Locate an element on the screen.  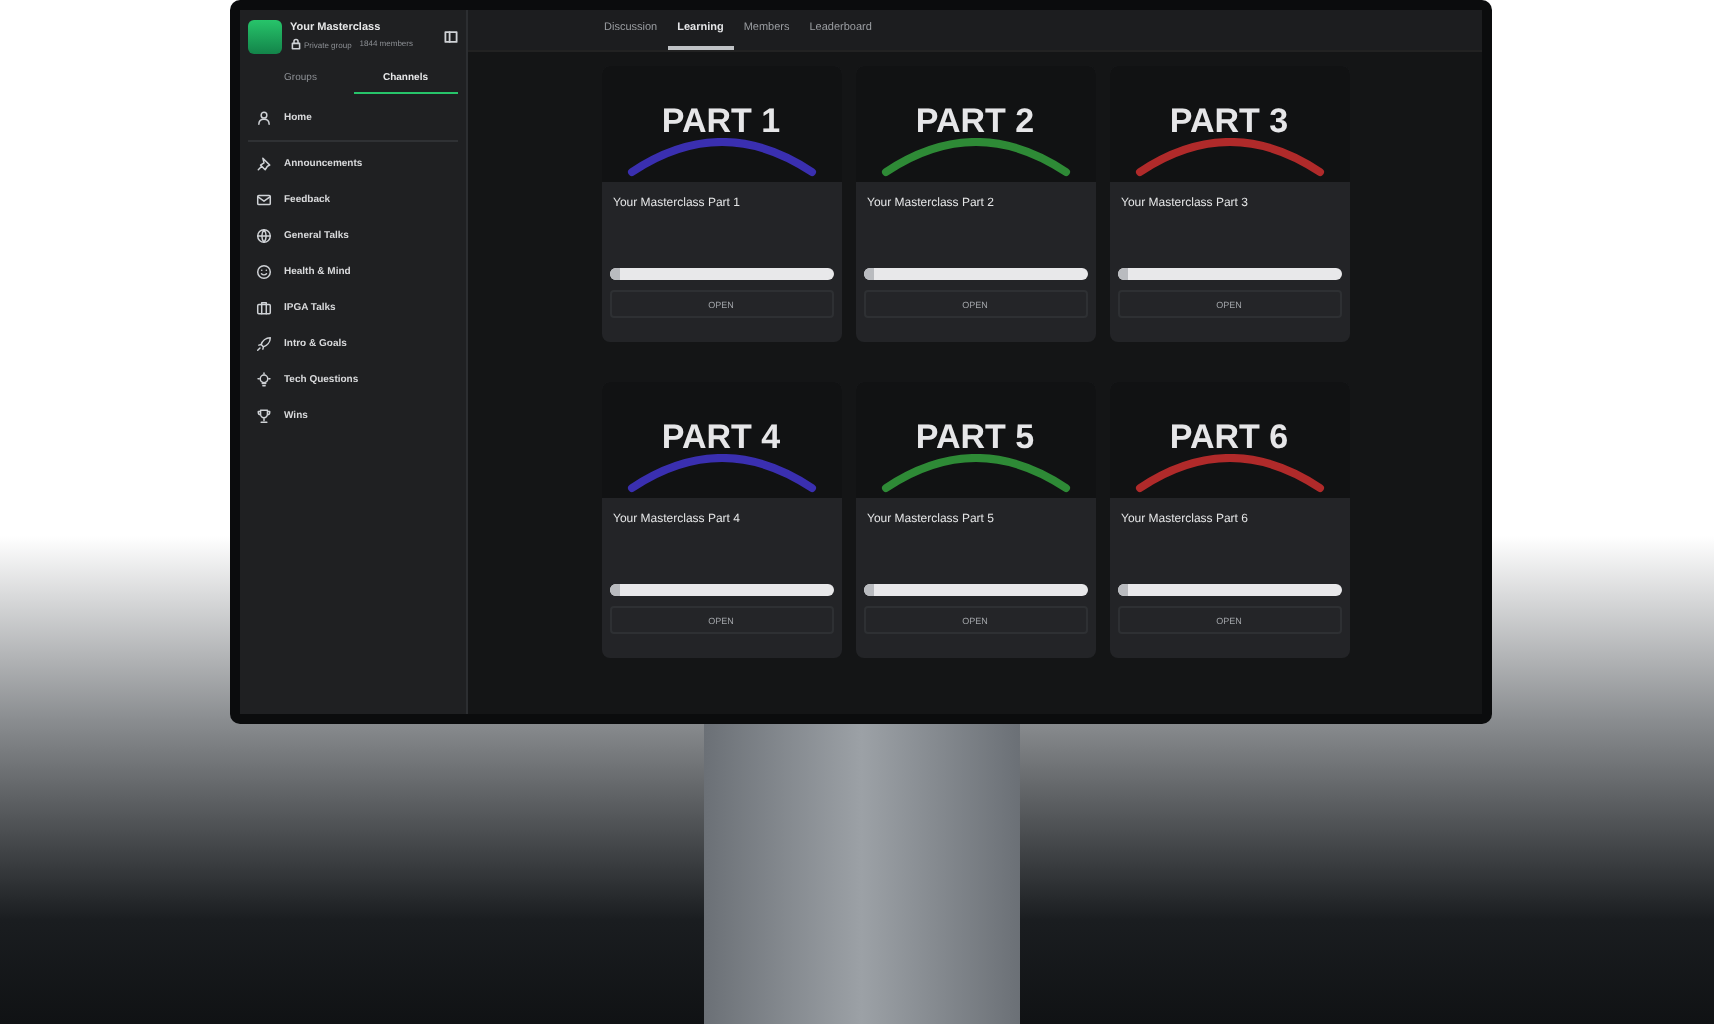
trophy-icon is located at coordinates (264, 416).